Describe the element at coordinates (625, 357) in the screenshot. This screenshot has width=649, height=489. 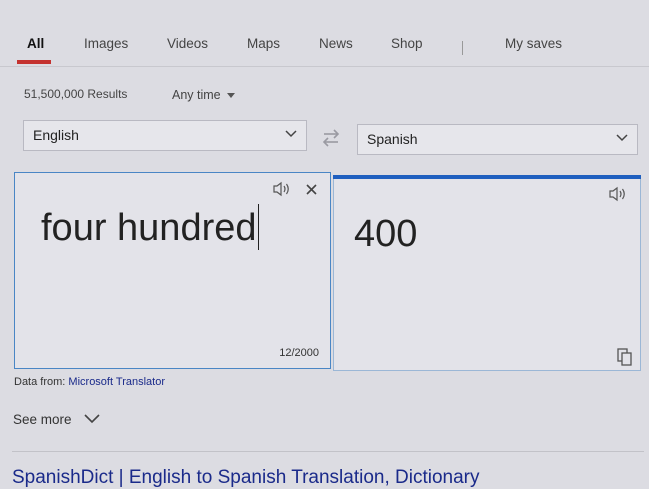
I see `copy-icon` at that location.